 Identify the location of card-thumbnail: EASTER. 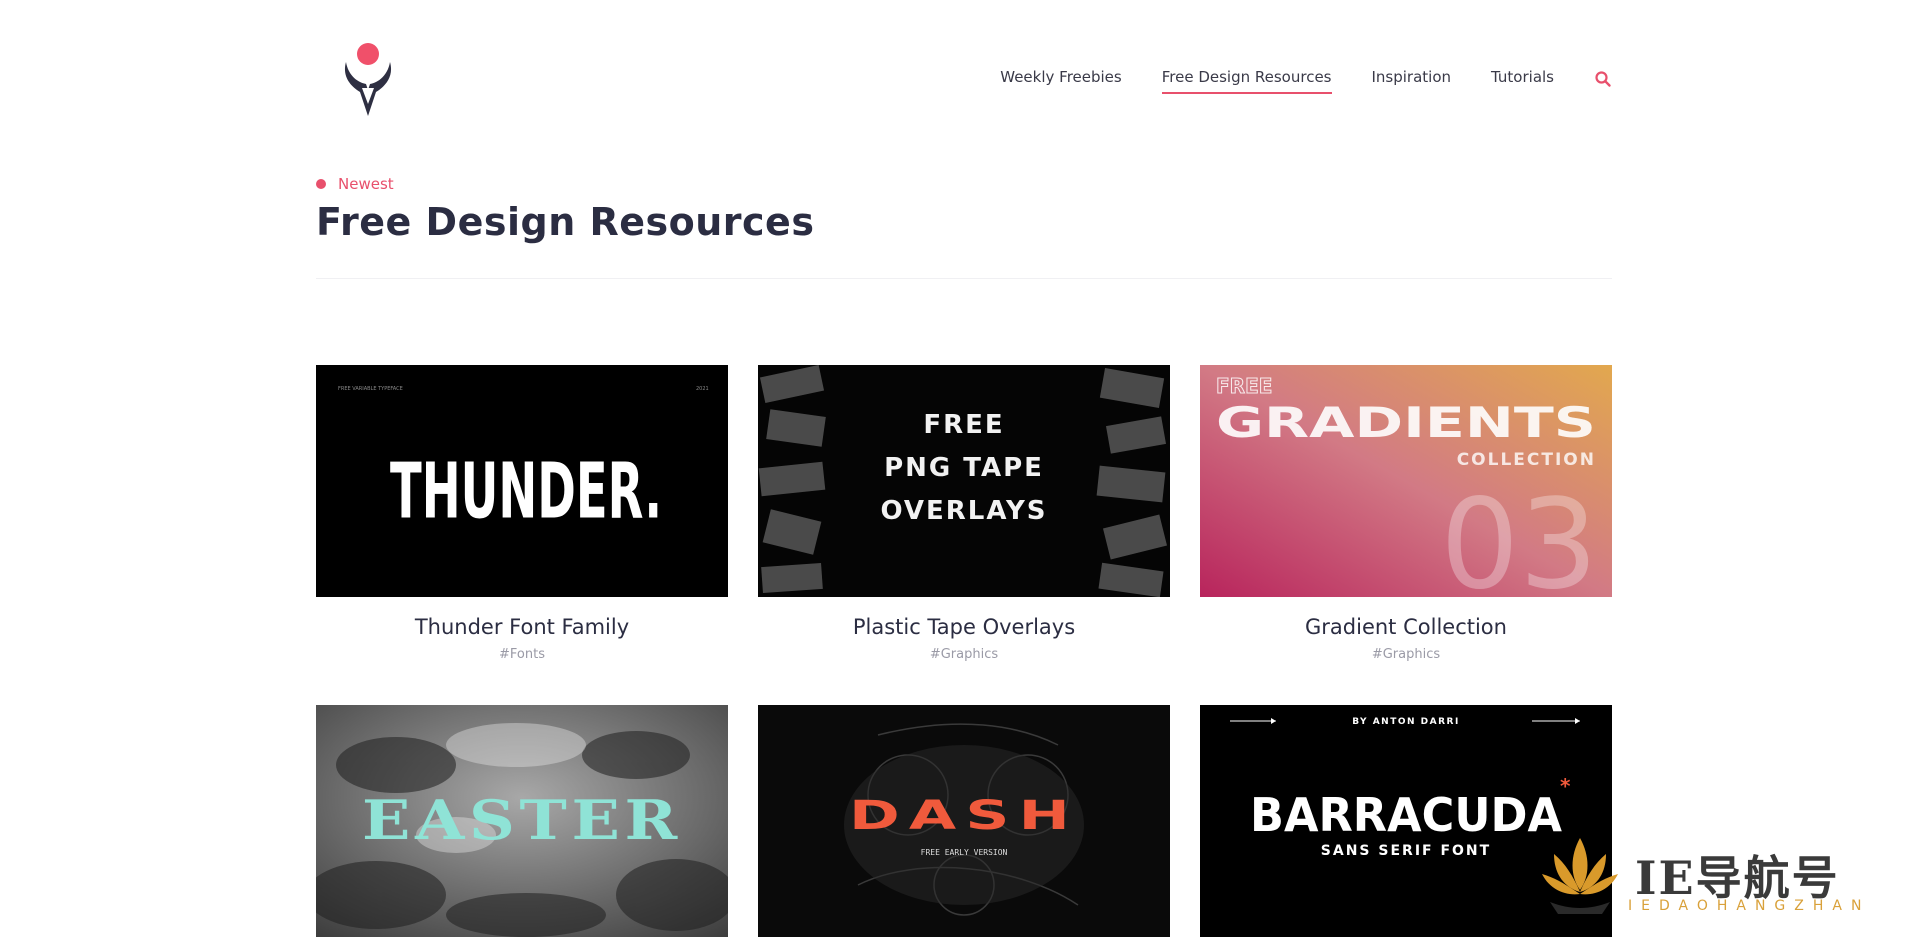
(522, 821).